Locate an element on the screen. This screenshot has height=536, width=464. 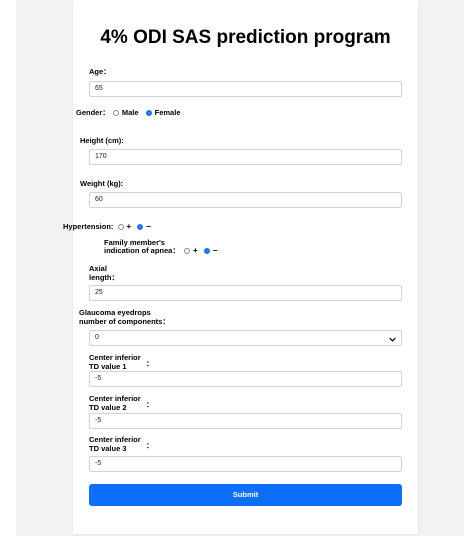
glaucoma-select-value: 0 is located at coordinates (97, 337).